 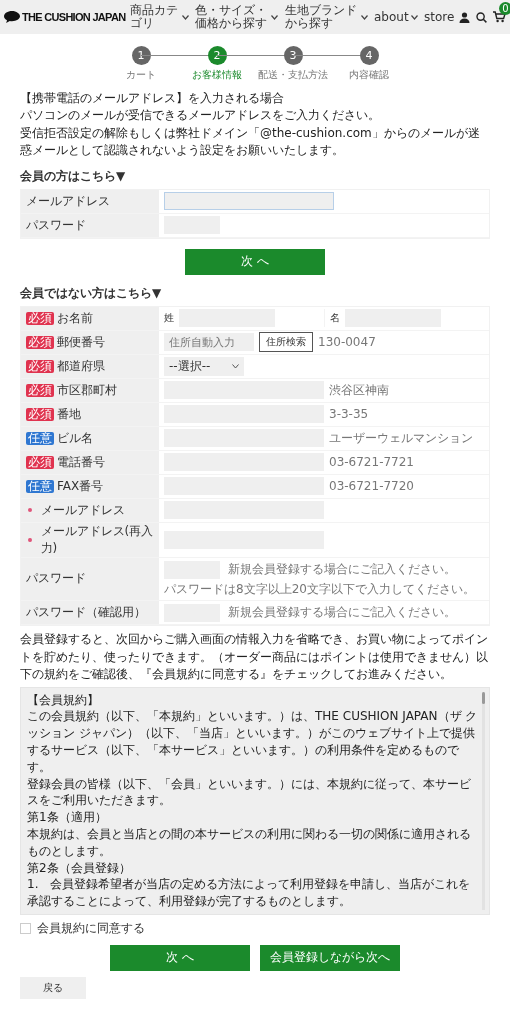 I want to click on step-label: お客様情報, so click(x=217, y=75).